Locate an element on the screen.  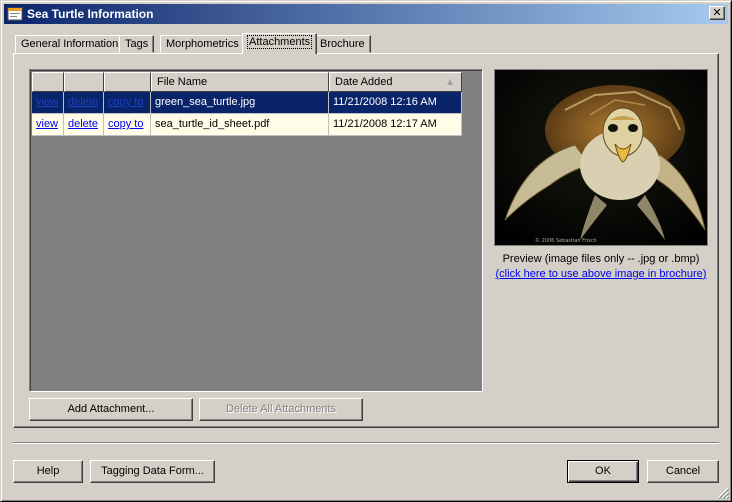
sea-turtle-photo: © 2006 Sebastian Frisch is located at coordinates (601, 157).